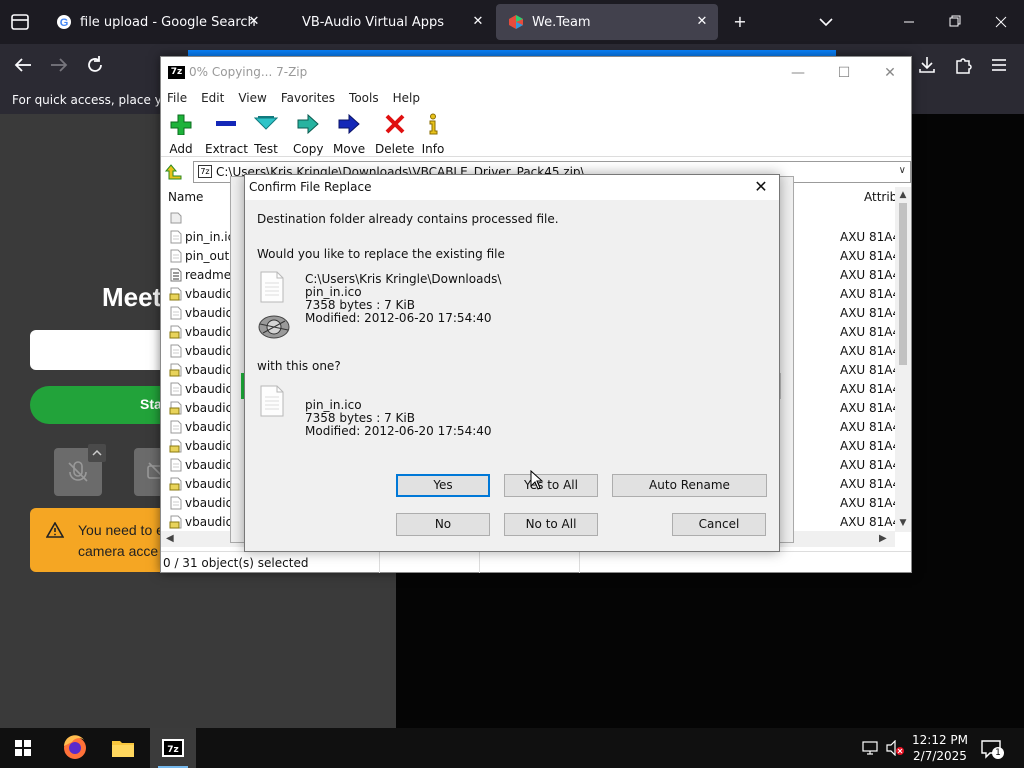  What do you see at coordinates (123, 748) in the screenshot?
I see `file-explorer-icon` at bounding box center [123, 748].